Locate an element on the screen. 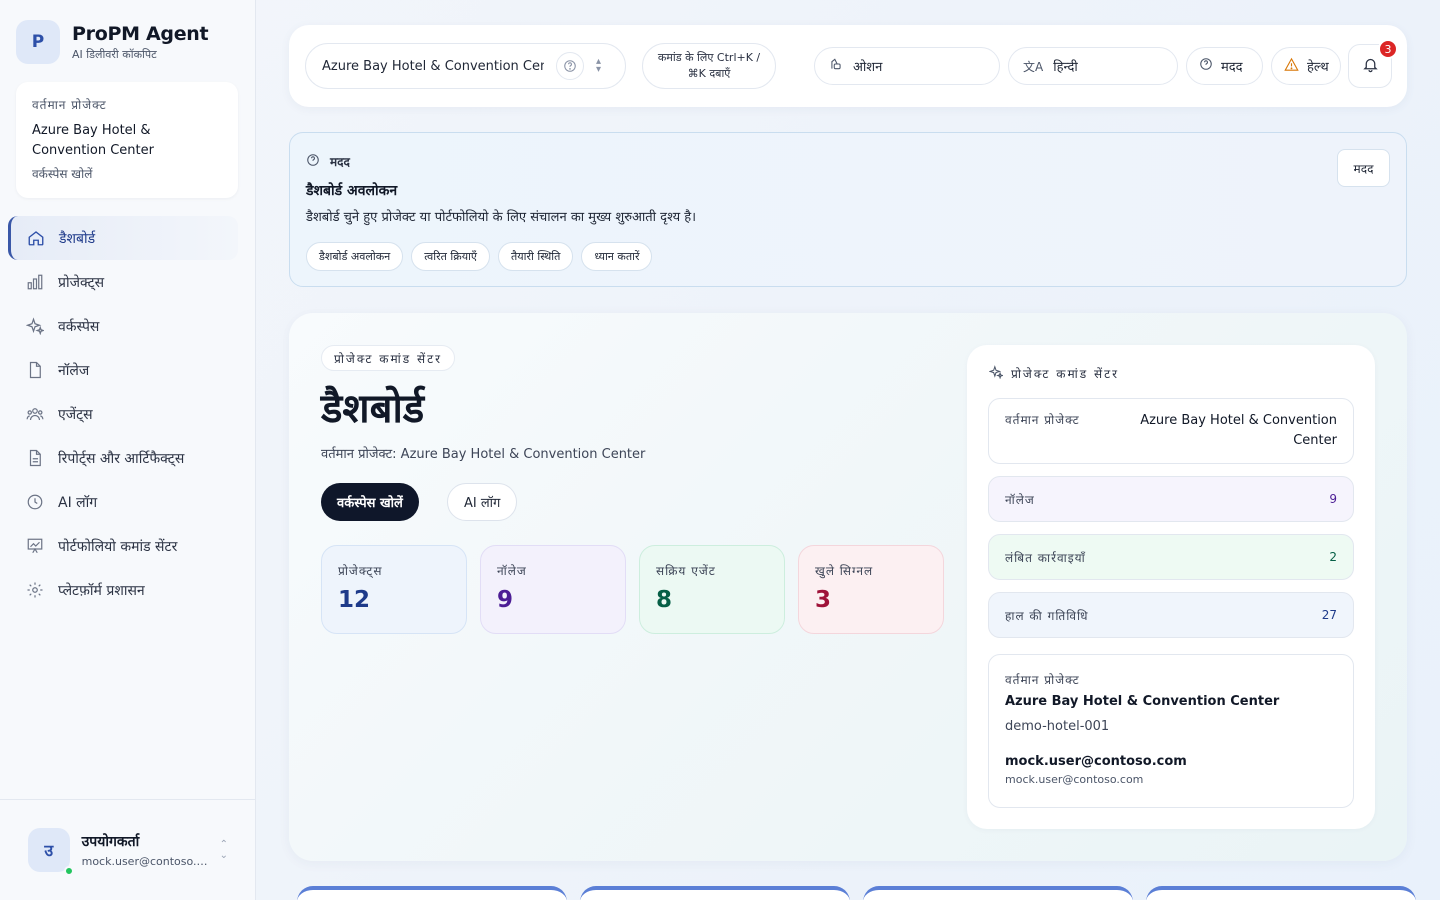  translate-icon: 文A is located at coordinates (1033, 66).